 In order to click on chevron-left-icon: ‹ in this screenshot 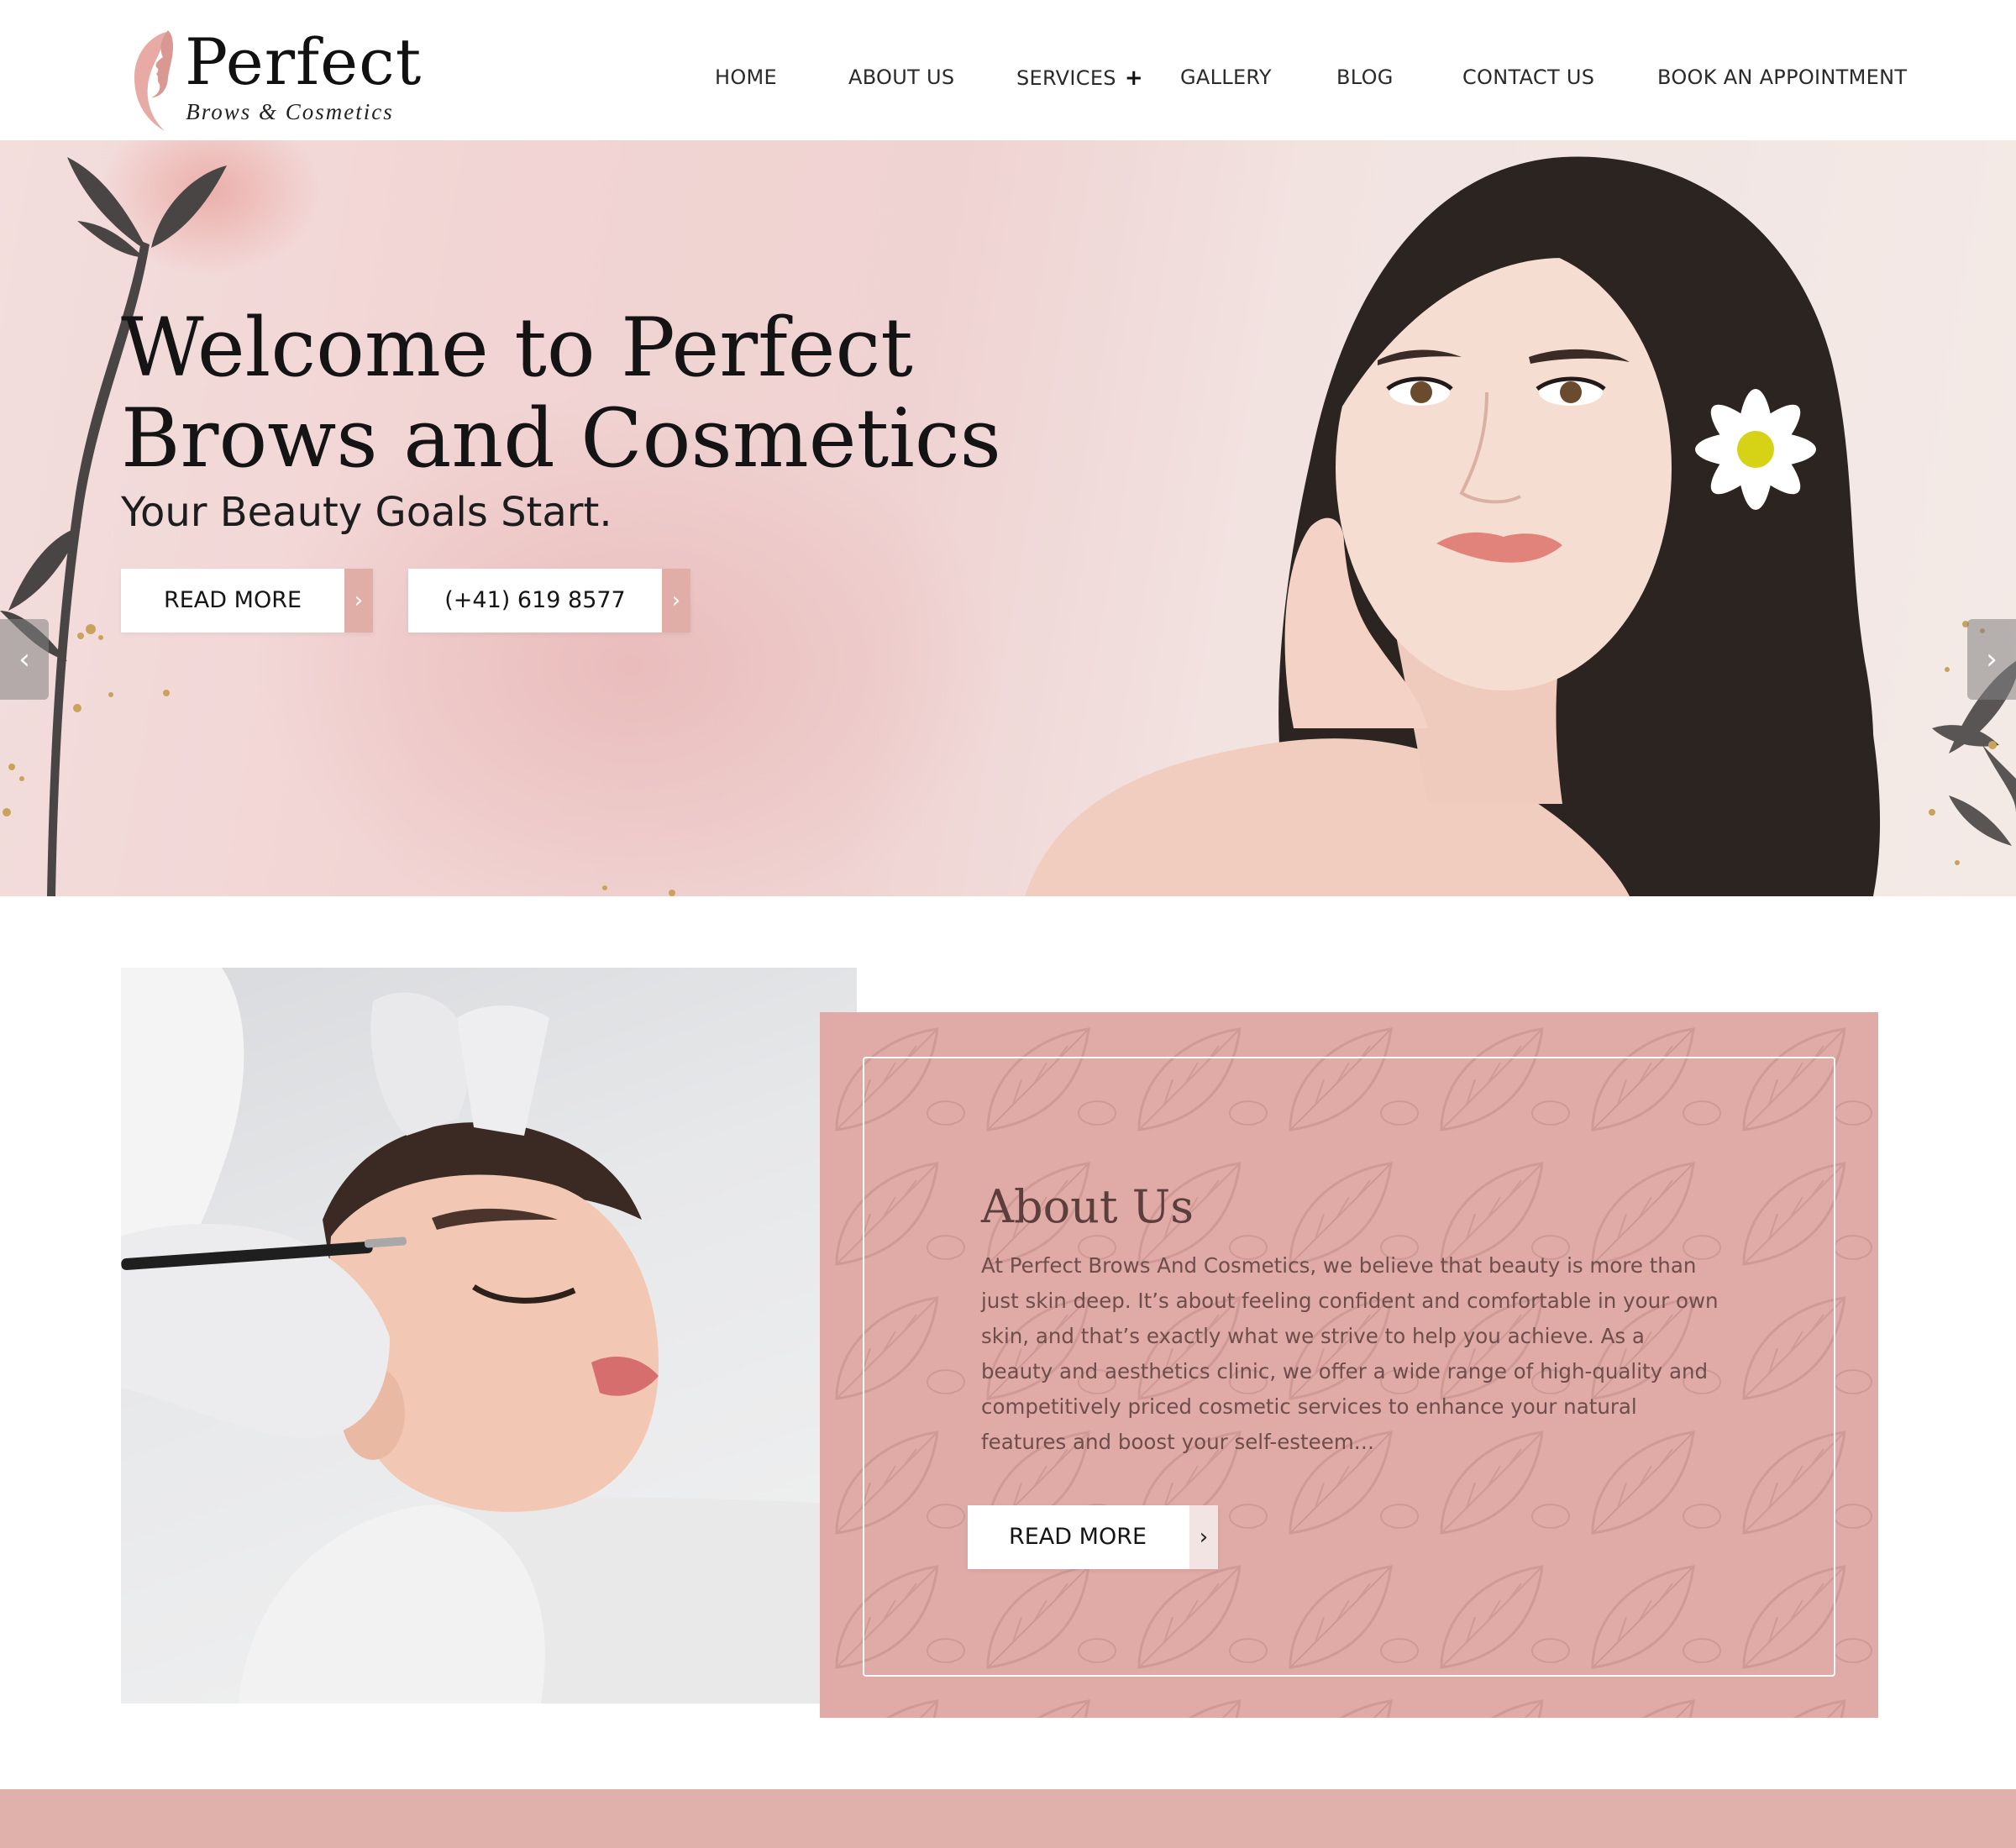, I will do `click(24, 659)`.